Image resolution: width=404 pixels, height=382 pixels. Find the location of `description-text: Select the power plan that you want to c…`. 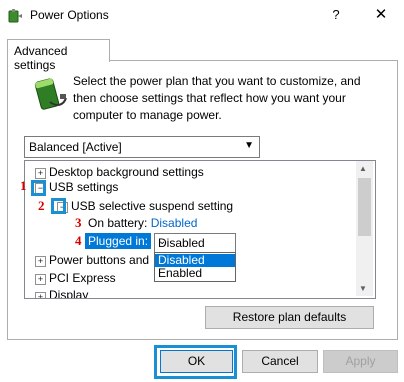

description-text: Select the power plan that you want to c… is located at coordinates (217, 98).